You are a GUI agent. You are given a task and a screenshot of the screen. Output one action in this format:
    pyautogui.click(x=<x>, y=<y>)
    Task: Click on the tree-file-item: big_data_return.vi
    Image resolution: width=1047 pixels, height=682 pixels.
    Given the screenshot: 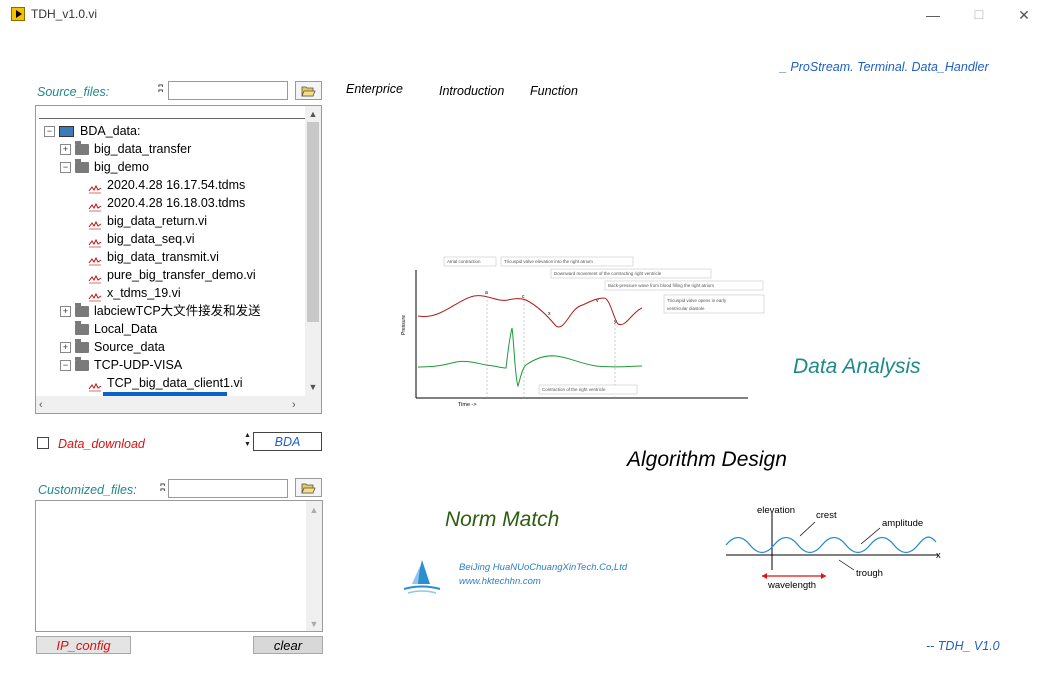 What is the action you would take?
    pyautogui.click(x=147, y=221)
    